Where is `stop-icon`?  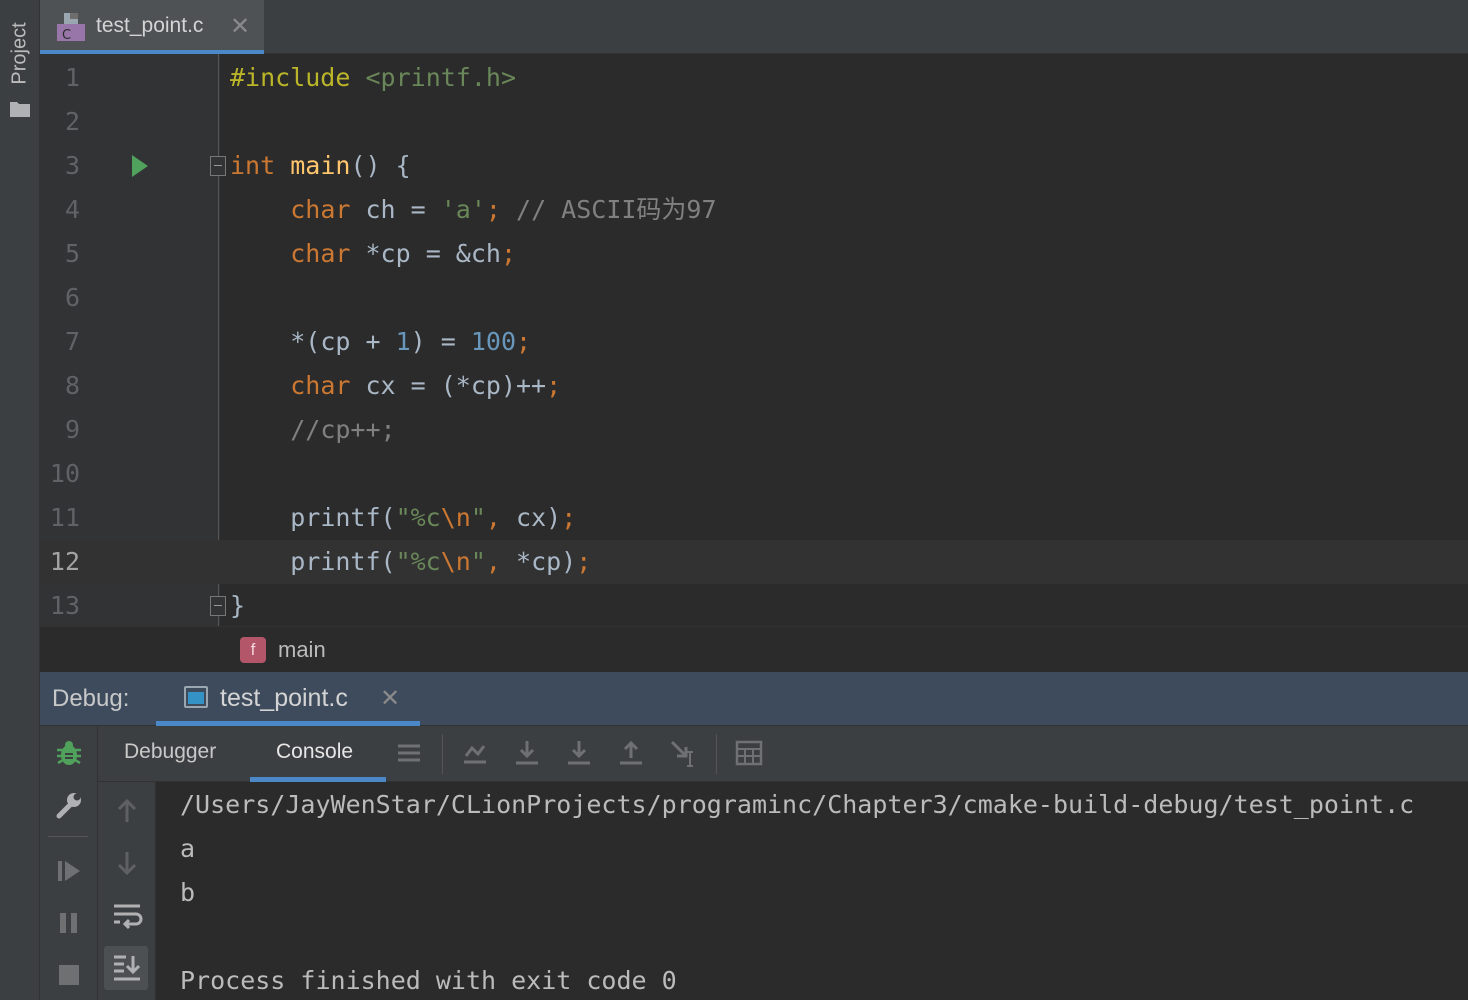
stop-icon is located at coordinates (69, 975).